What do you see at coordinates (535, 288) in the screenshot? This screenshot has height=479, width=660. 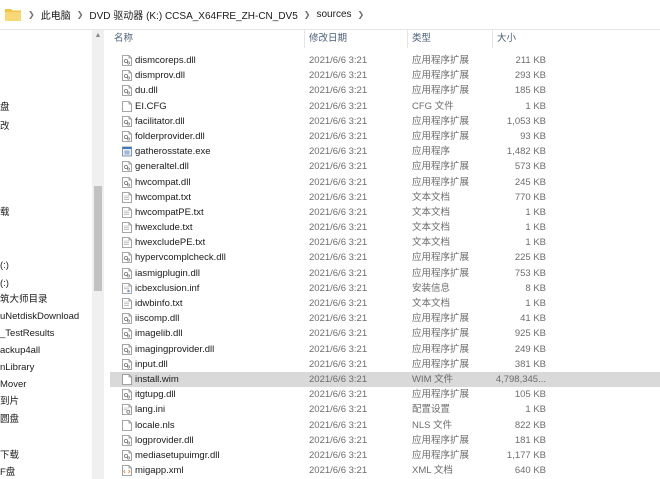 I see `file-size: 8 KB` at bounding box center [535, 288].